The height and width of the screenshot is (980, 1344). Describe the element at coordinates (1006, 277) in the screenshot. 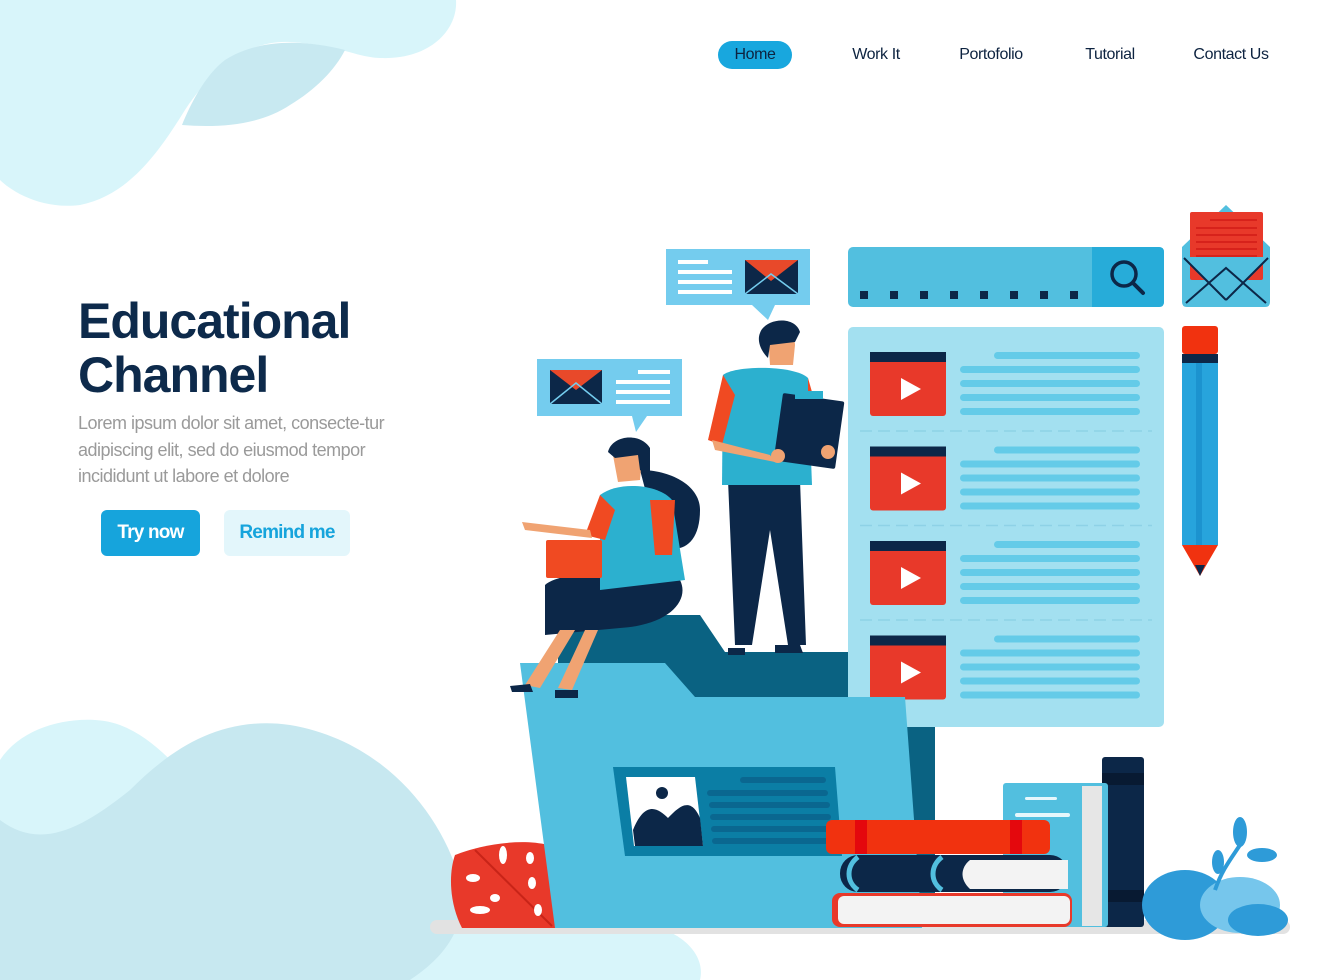

I see `search-bar-illustration` at that location.